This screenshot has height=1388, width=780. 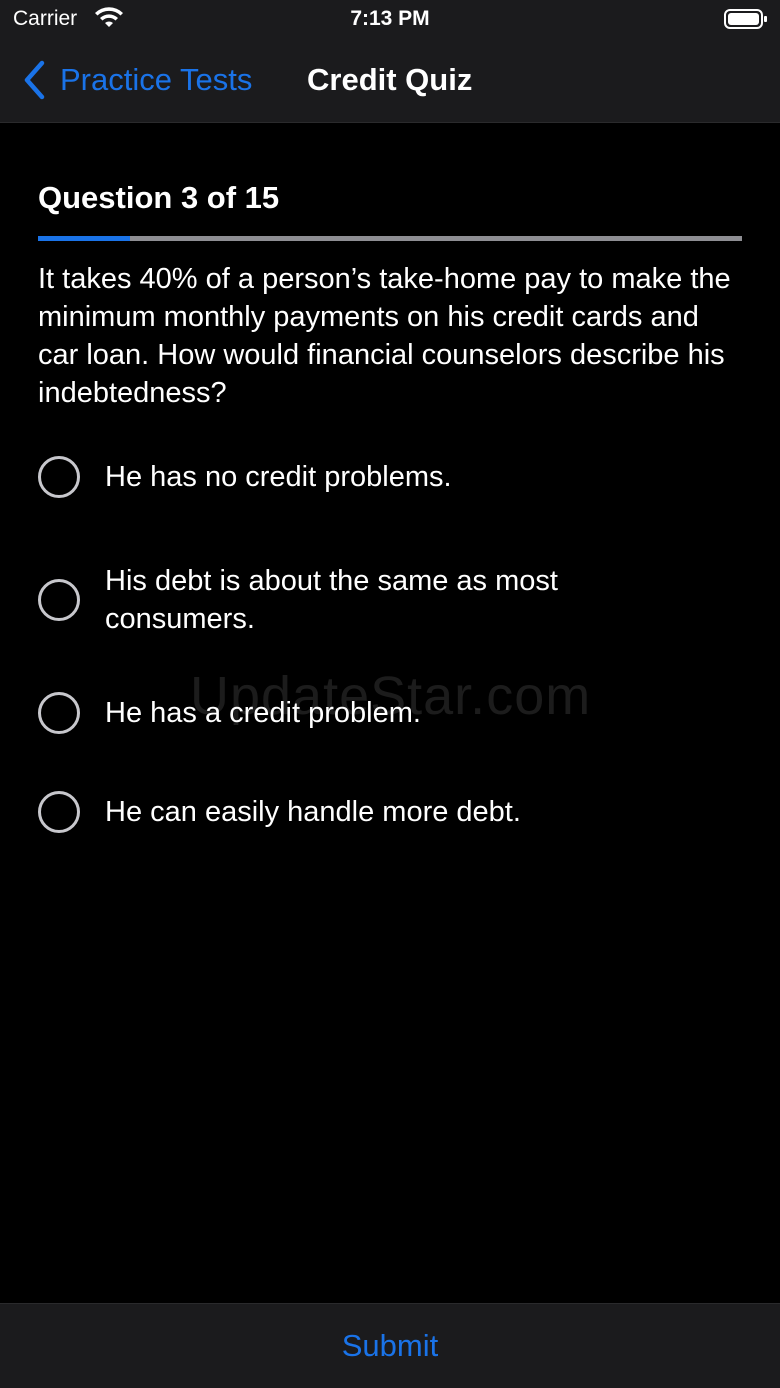 What do you see at coordinates (34, 80) in the screenshot?
I see `chevron-left-icon` at bounding box center [34, 80].